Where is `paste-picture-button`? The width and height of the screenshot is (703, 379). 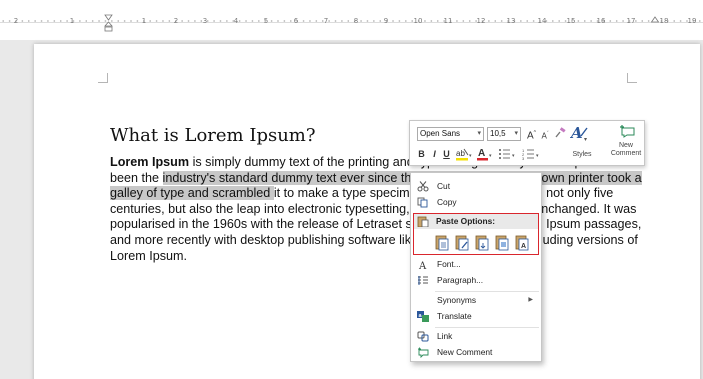
paste-picture-button is located at coordinates (482, 242).